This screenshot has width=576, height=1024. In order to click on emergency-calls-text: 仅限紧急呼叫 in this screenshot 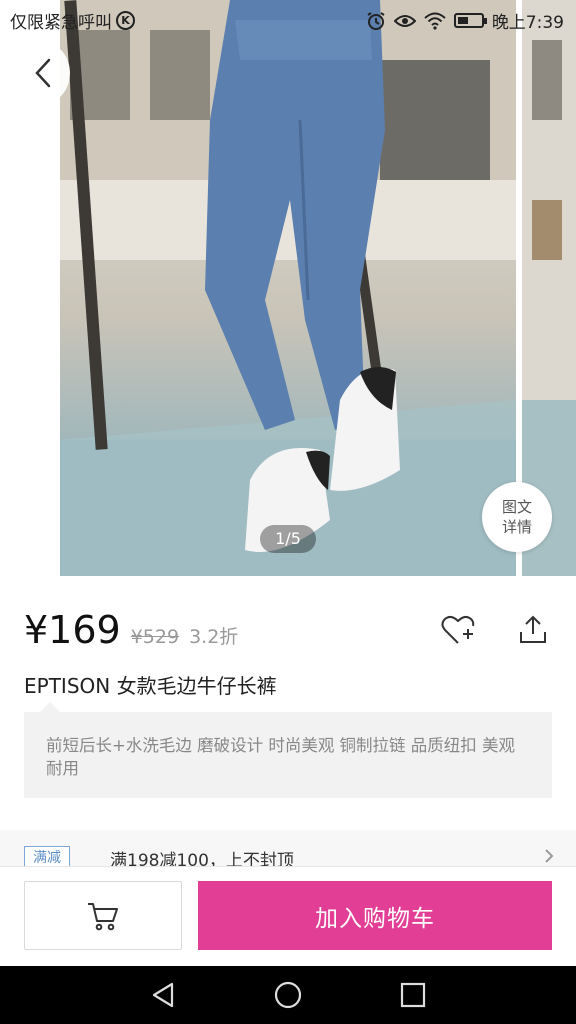, I will do `click(61, 23)`.